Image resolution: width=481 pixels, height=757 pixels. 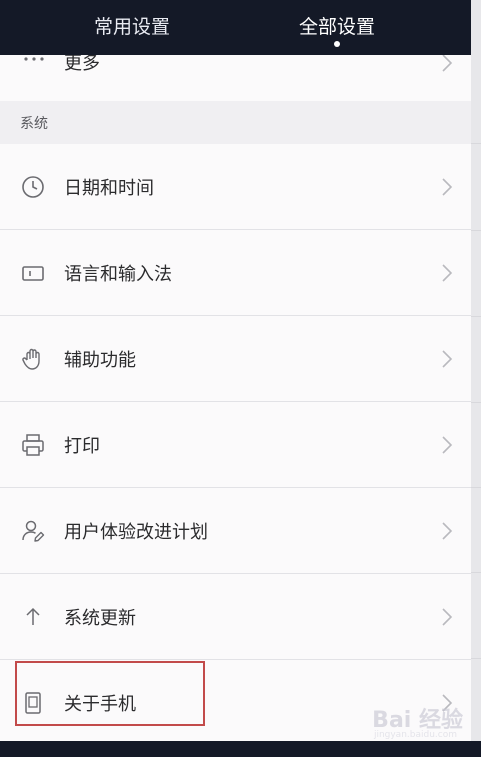 I want to click on list-item-label: 语言和输入法, so click(x=118, y=274).